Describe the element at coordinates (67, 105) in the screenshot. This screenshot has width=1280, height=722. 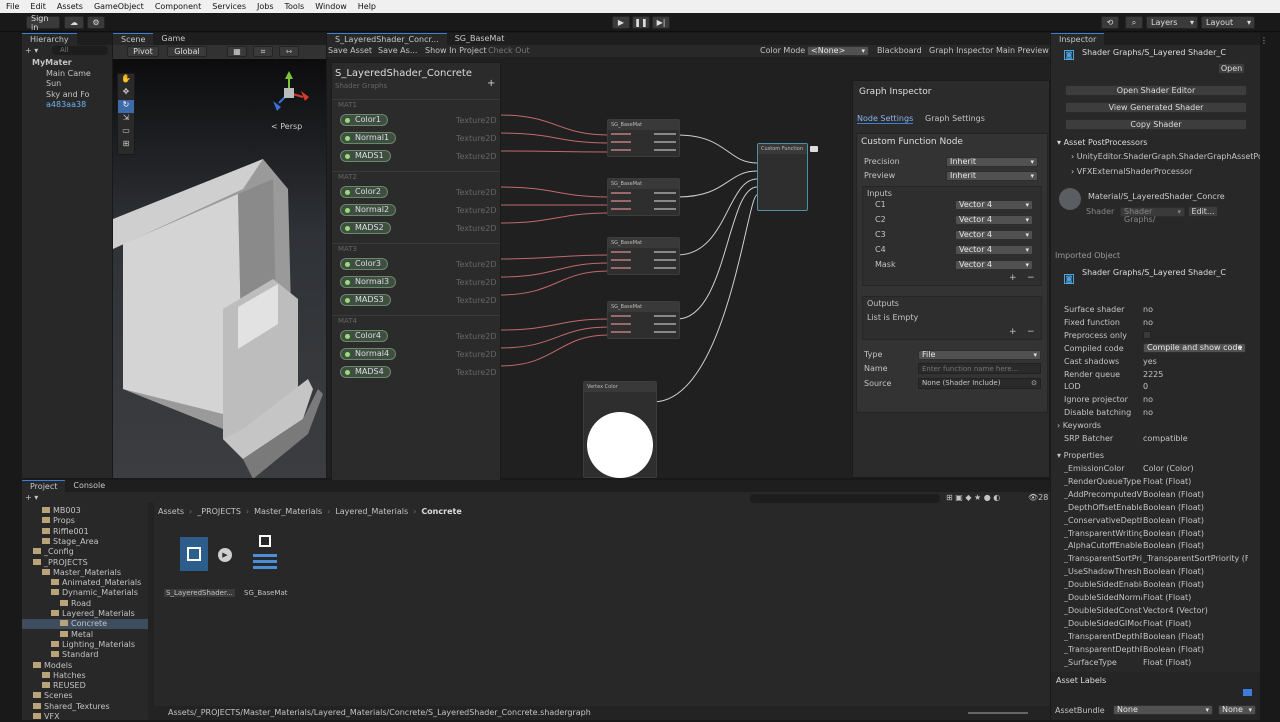
I see `hierarchy-item: a483aa38` at that location.